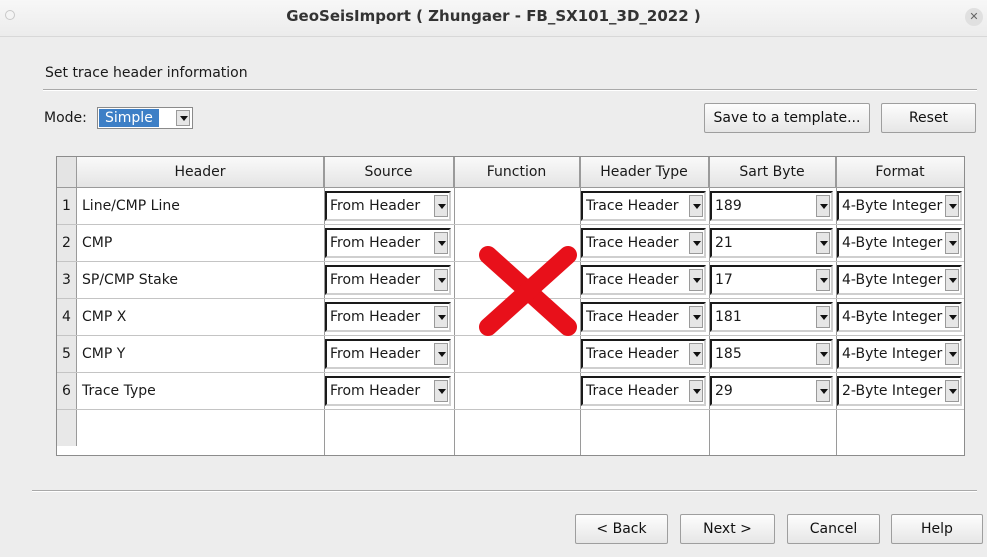 Image resolution: width=987 pixels, height=557 pixels. What do you see at coordinates (899, 391) in the screenshot?
I see `format-select: 2-Byte Integer` at bounding box center [899, 391].